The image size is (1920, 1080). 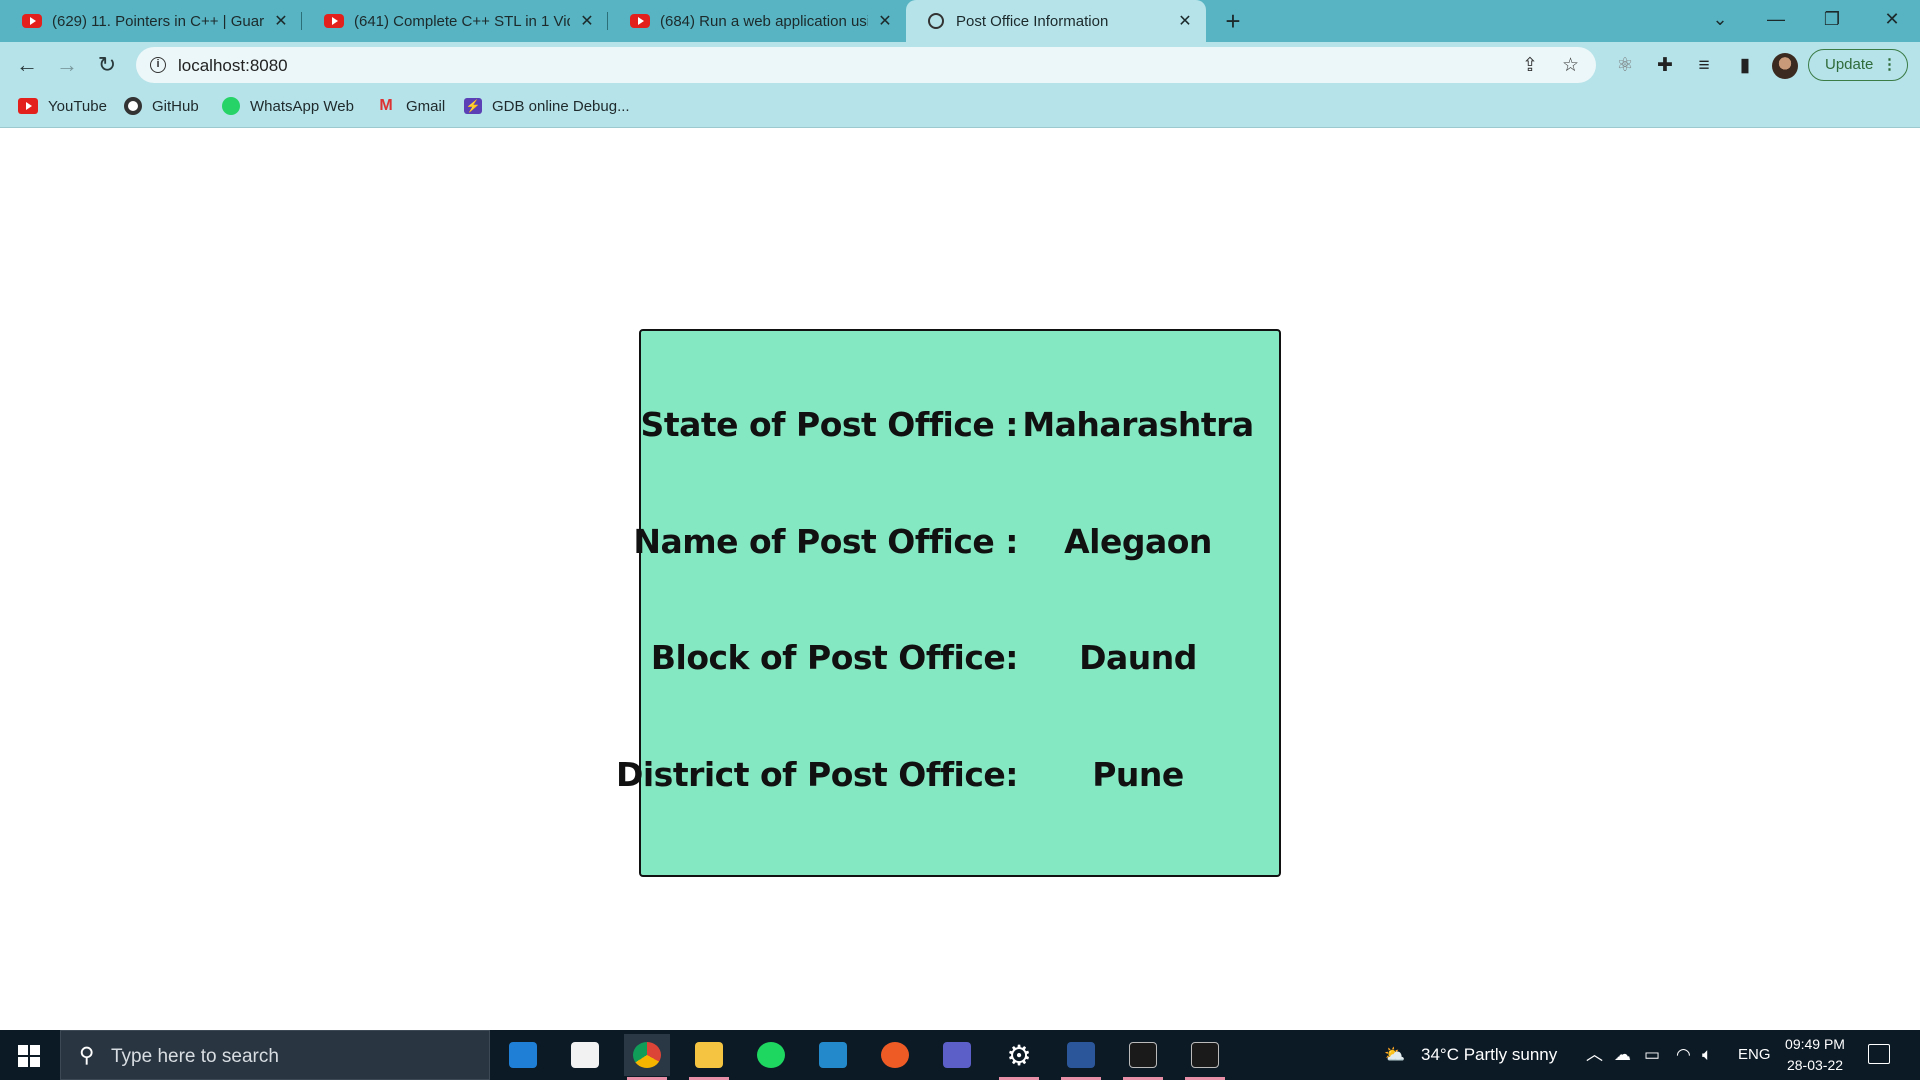 What do you see at coordinates (158, 21) in the screenshot?
I see `tab-title: (629) 11. Pointers in C++ | Guarav` at bounding box center [158, 21].